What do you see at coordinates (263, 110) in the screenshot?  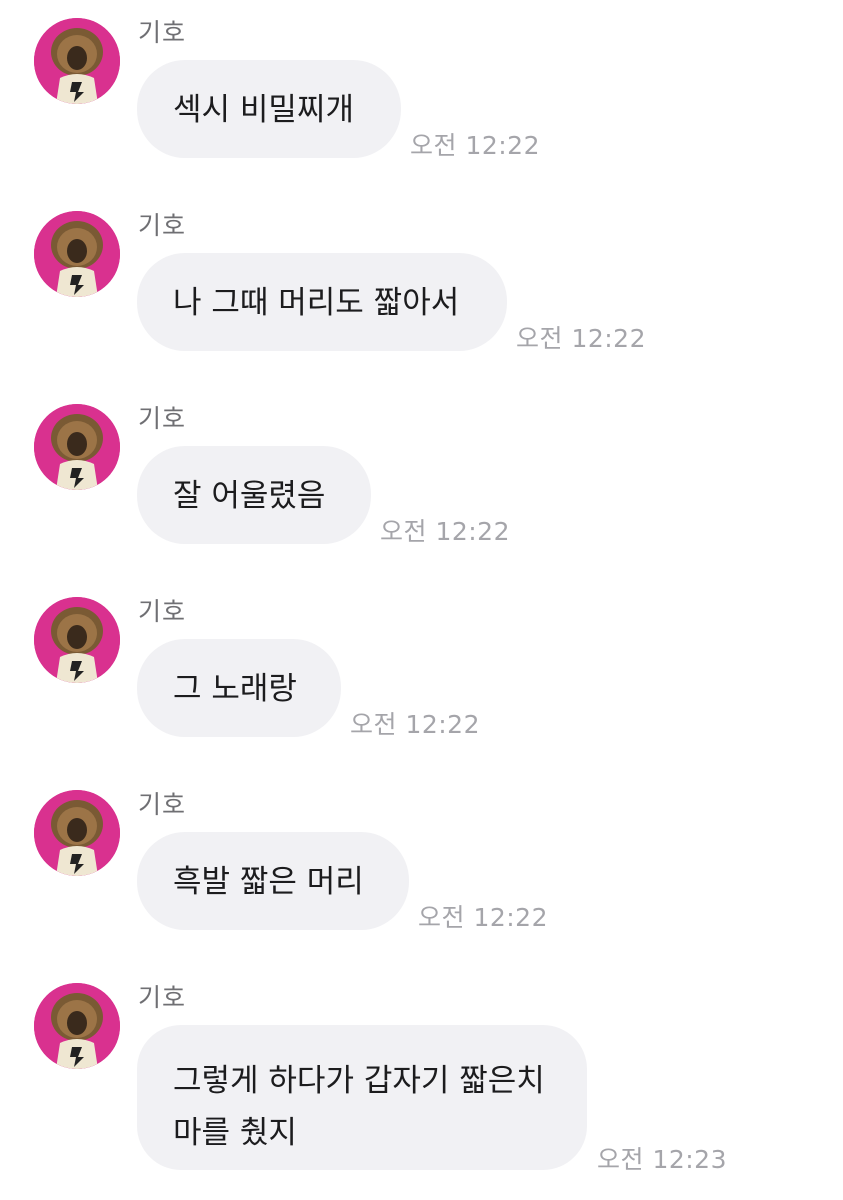 I see `message-text: 섹시 비밀찌개` at bounding box center [263, 110].